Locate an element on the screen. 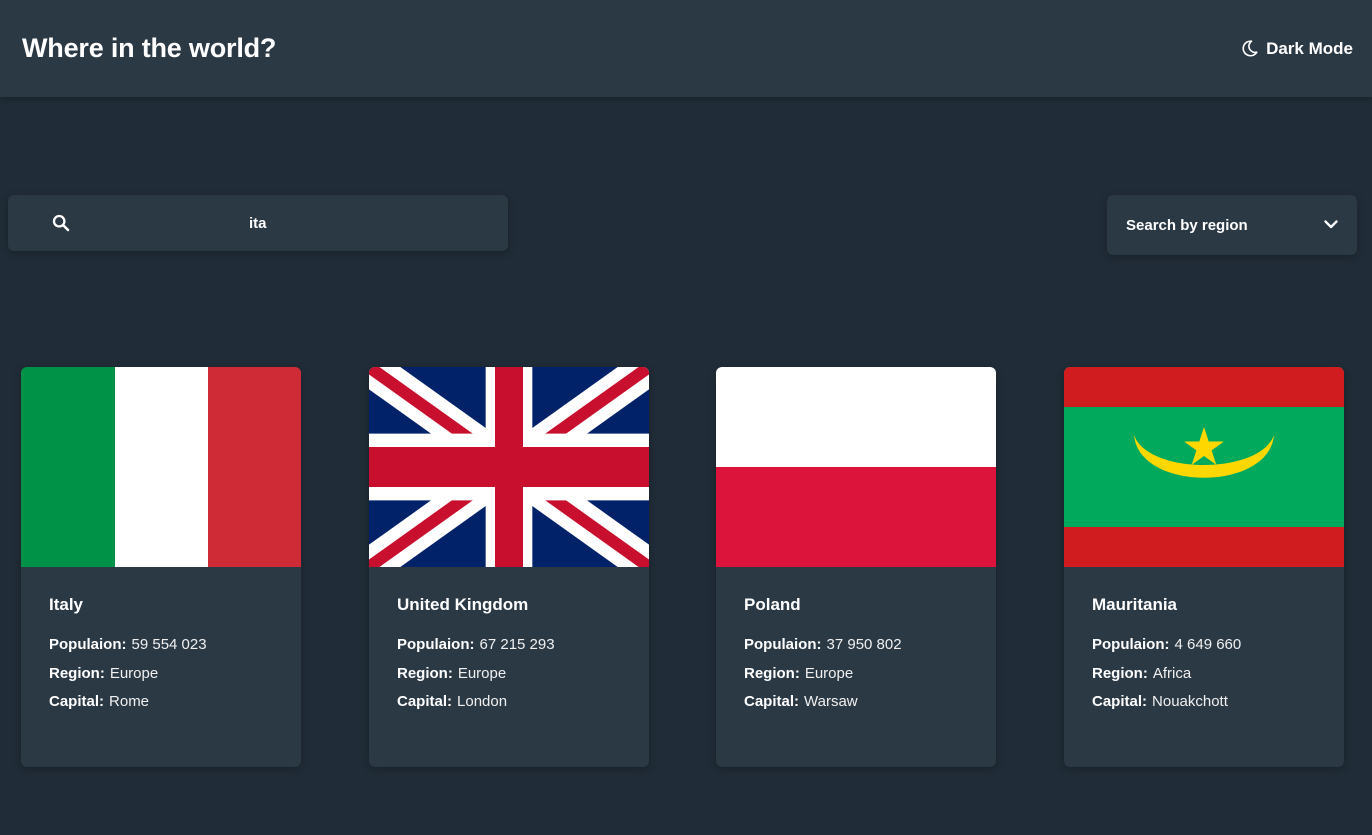 This screenshot has height=835, width=1372. app-title: Where in the world? is located at coordinates (149, 48).